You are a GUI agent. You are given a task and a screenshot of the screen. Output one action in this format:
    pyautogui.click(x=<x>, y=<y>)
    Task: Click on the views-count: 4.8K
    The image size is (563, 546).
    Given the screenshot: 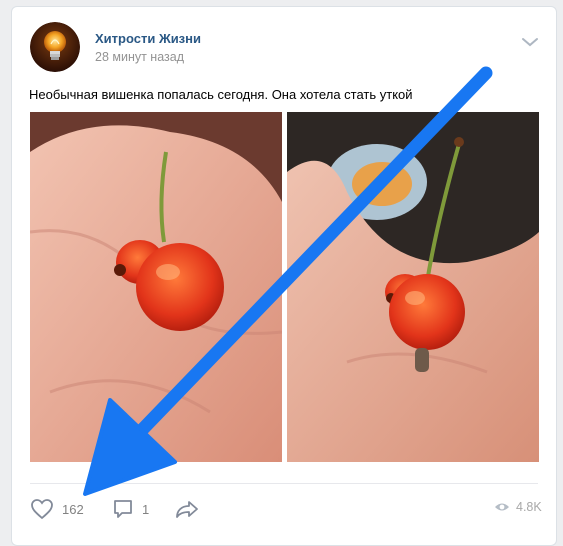 What is the action you would take?
    pyautogui.click(x=529, y=507)
    